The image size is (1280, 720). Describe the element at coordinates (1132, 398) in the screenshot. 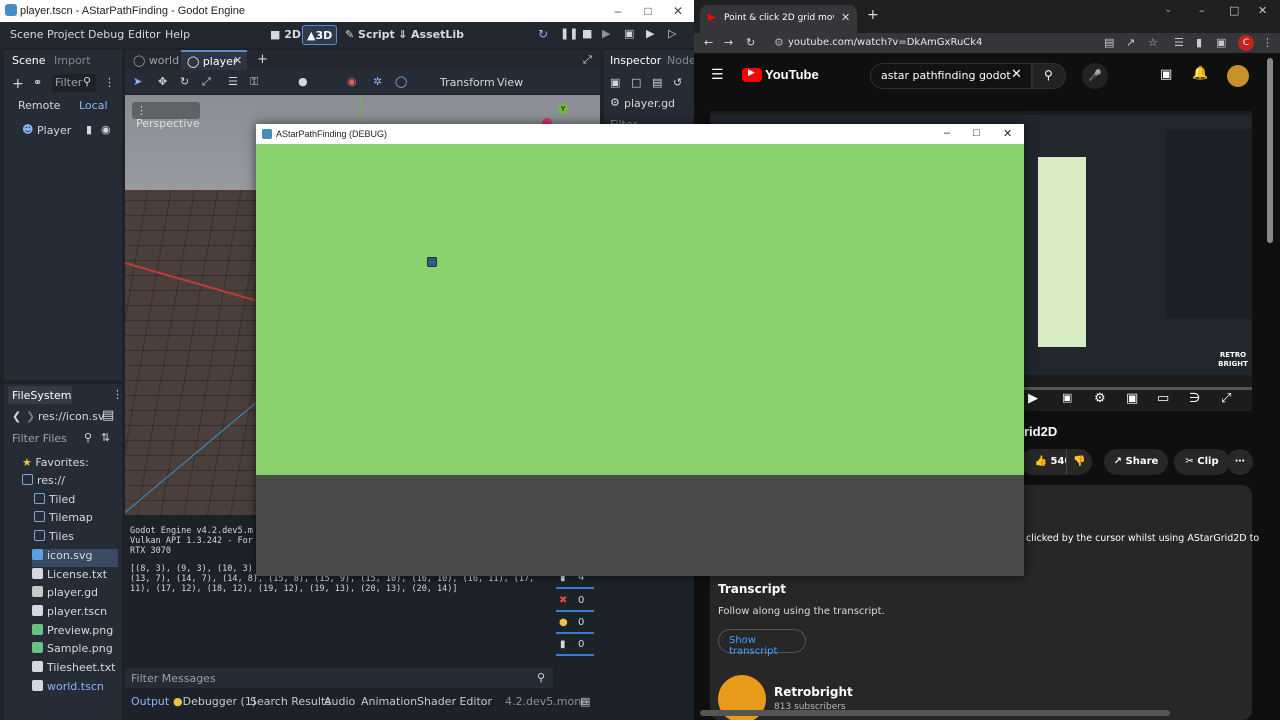

I see `miniplayer-icon: ▣` at that location.